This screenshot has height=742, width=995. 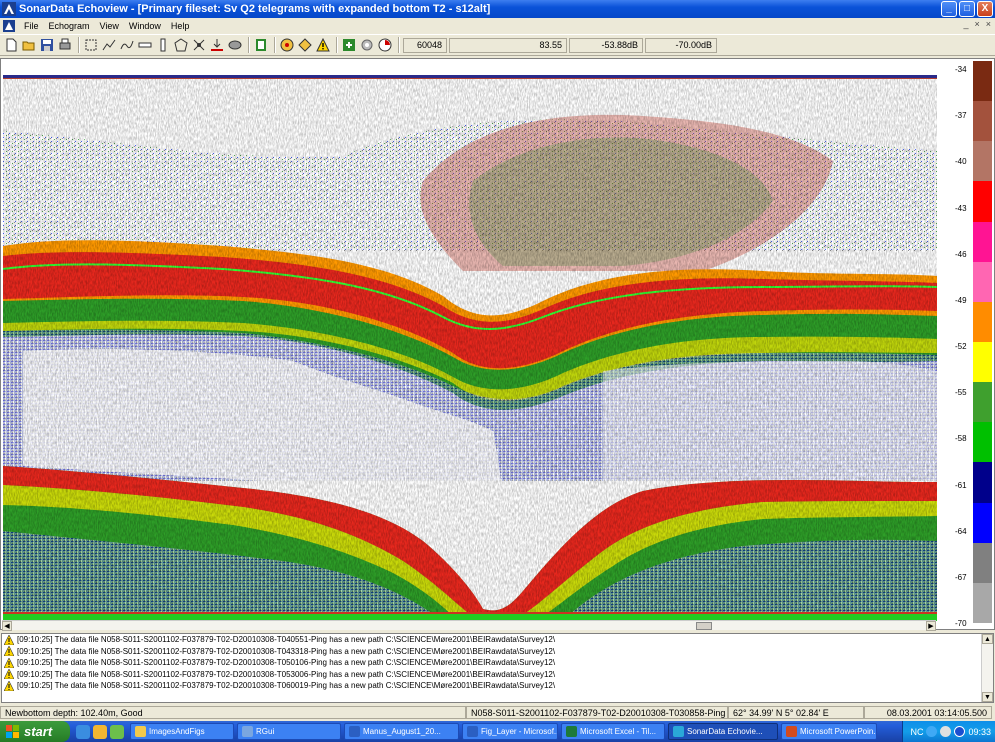 I want to click on line-icon, so click(x=127, y=45).